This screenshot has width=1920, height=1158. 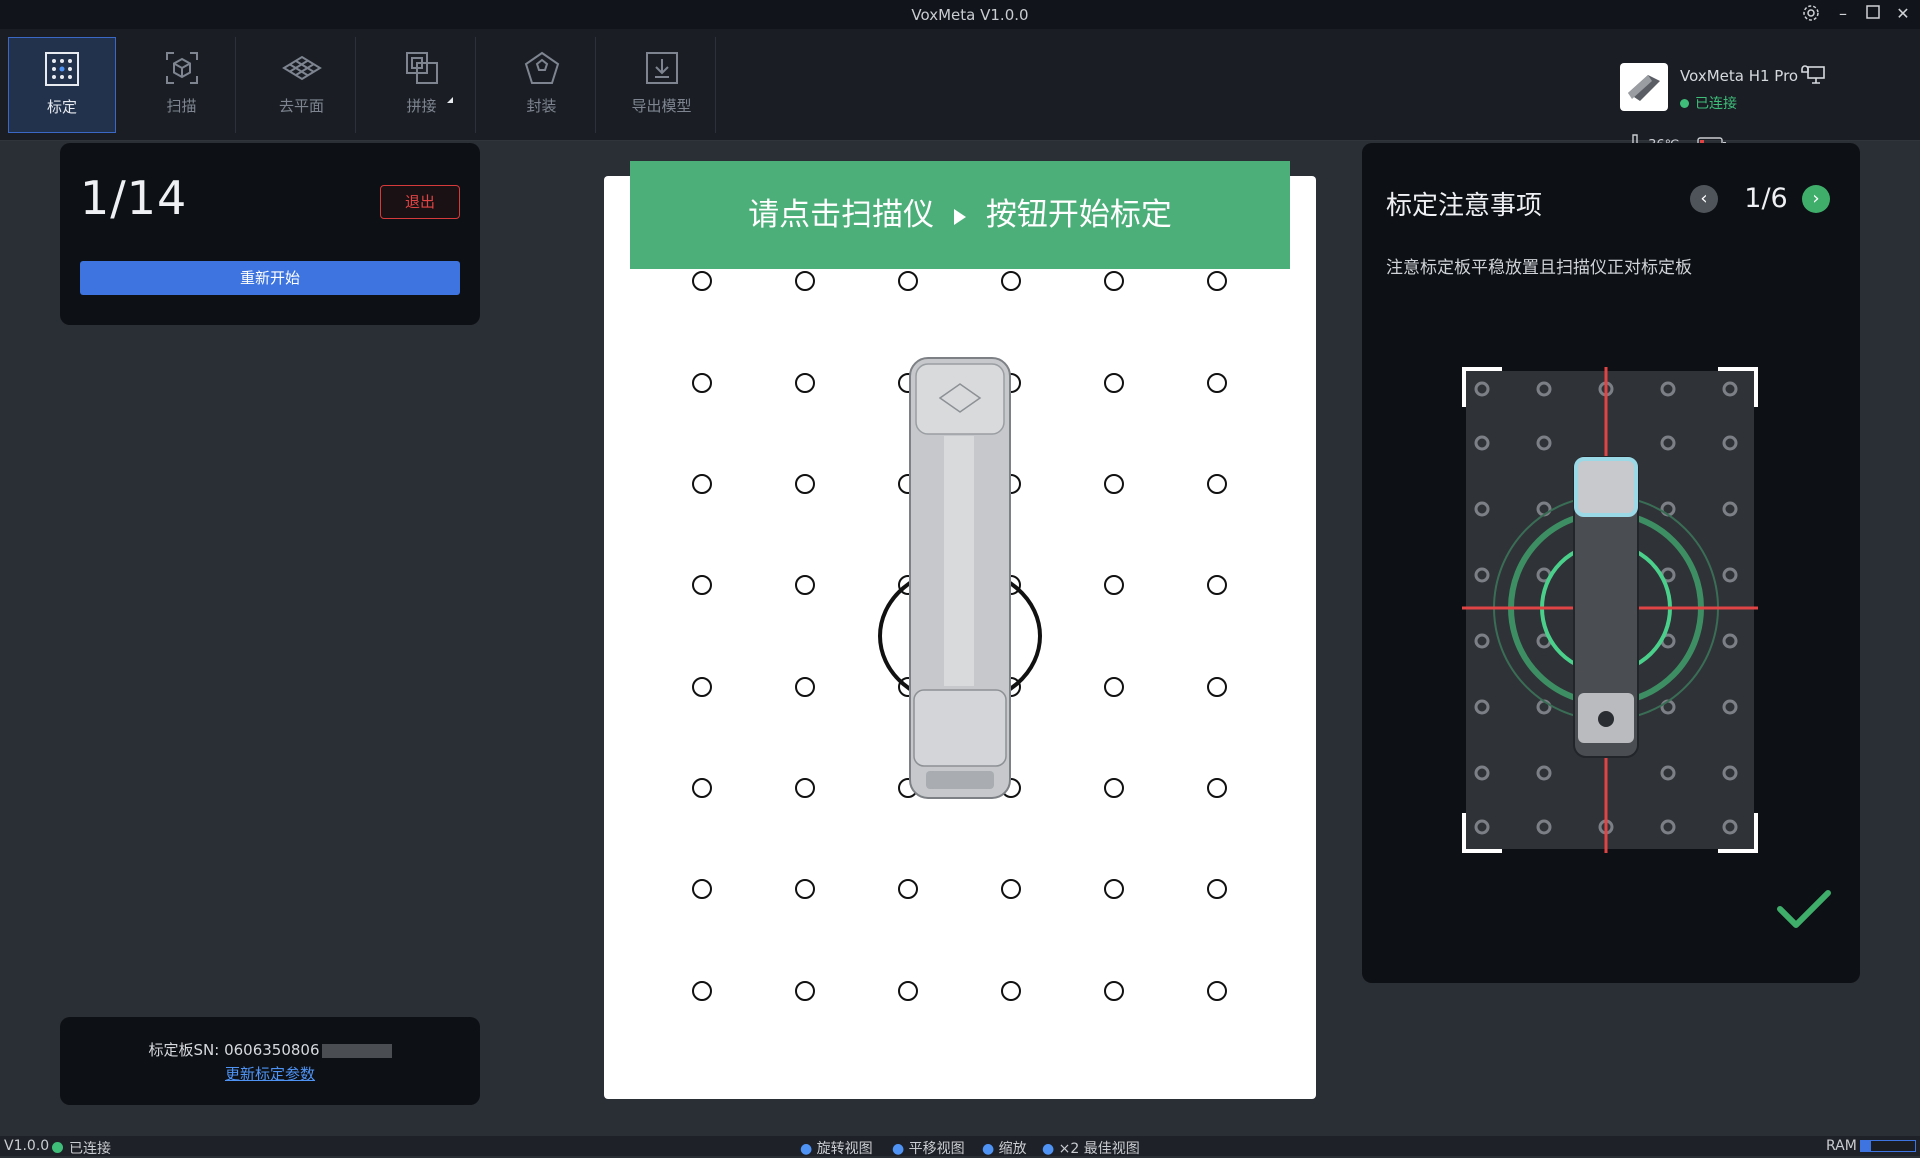 I want to click on ram-label: RAM, so click(x=1841, y=1146).